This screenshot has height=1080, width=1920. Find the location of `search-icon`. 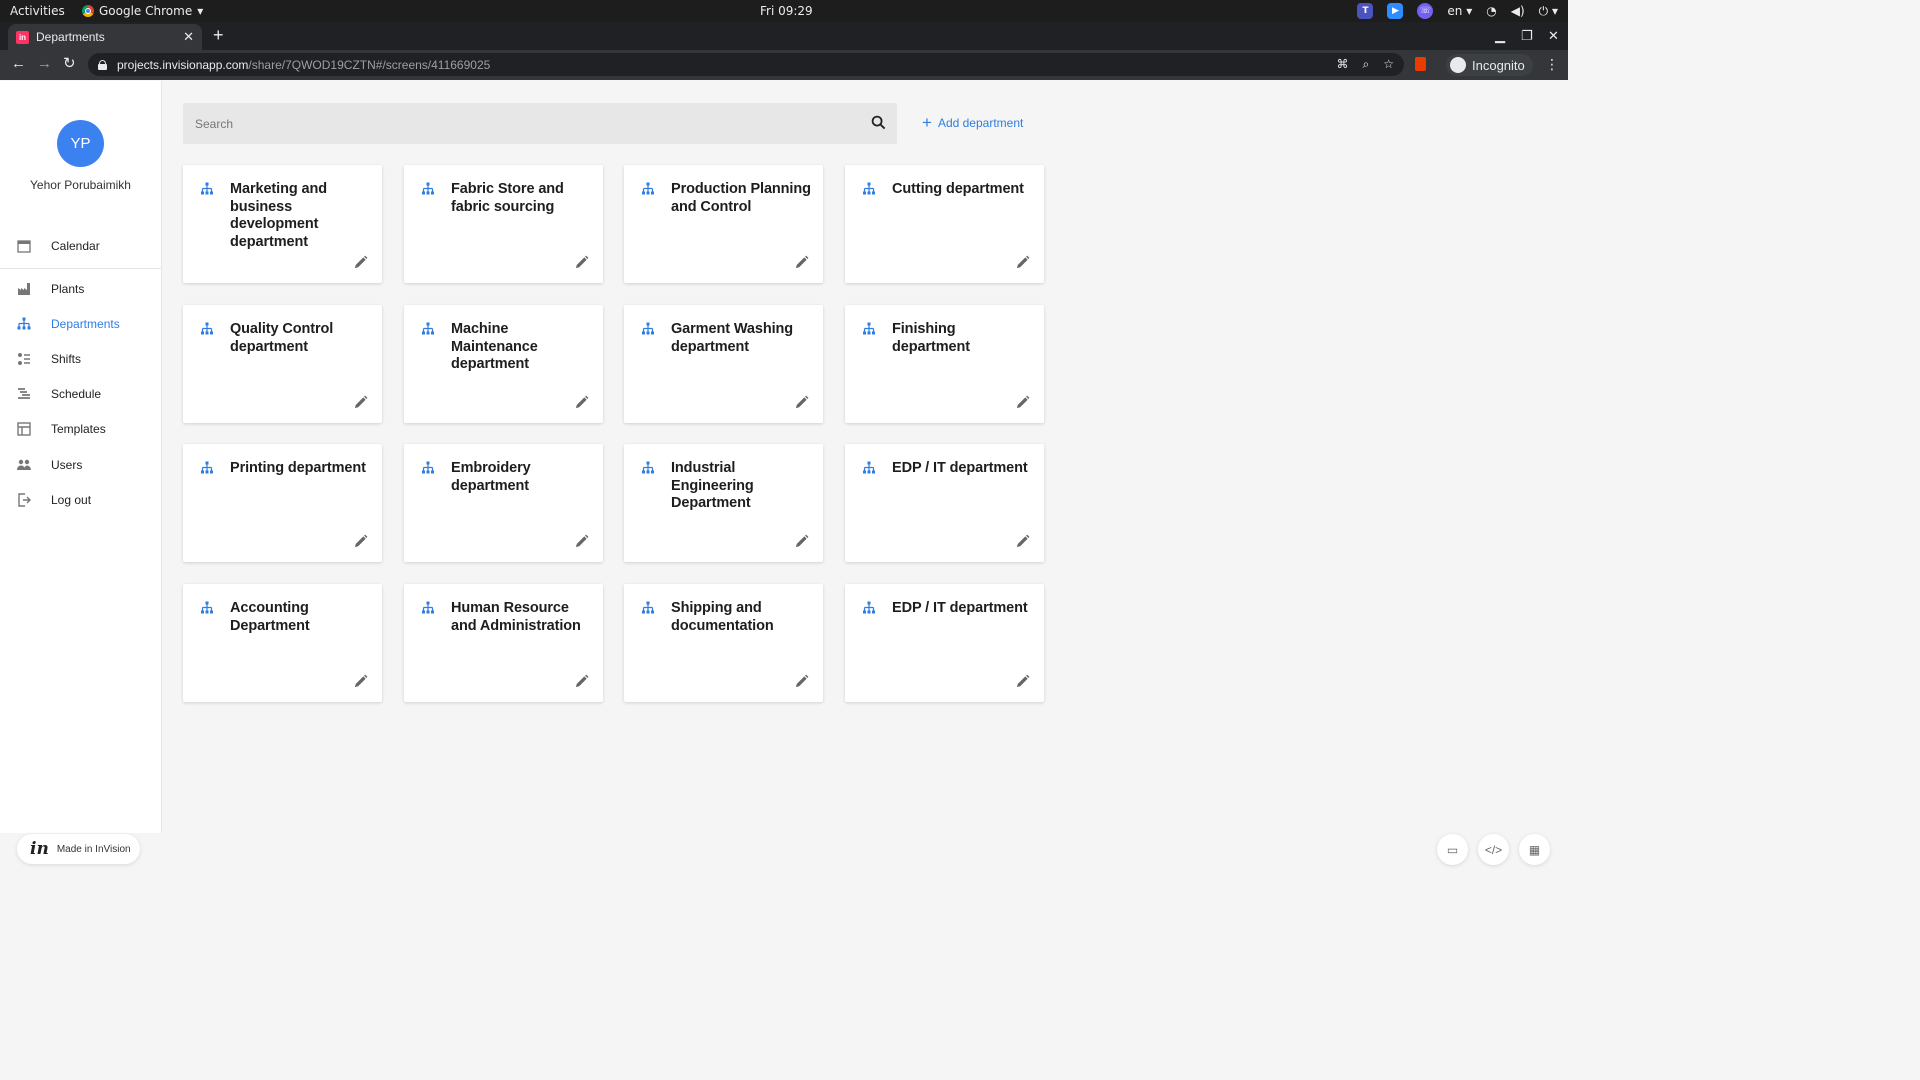

search-icon is located at coordinates (878, 122).